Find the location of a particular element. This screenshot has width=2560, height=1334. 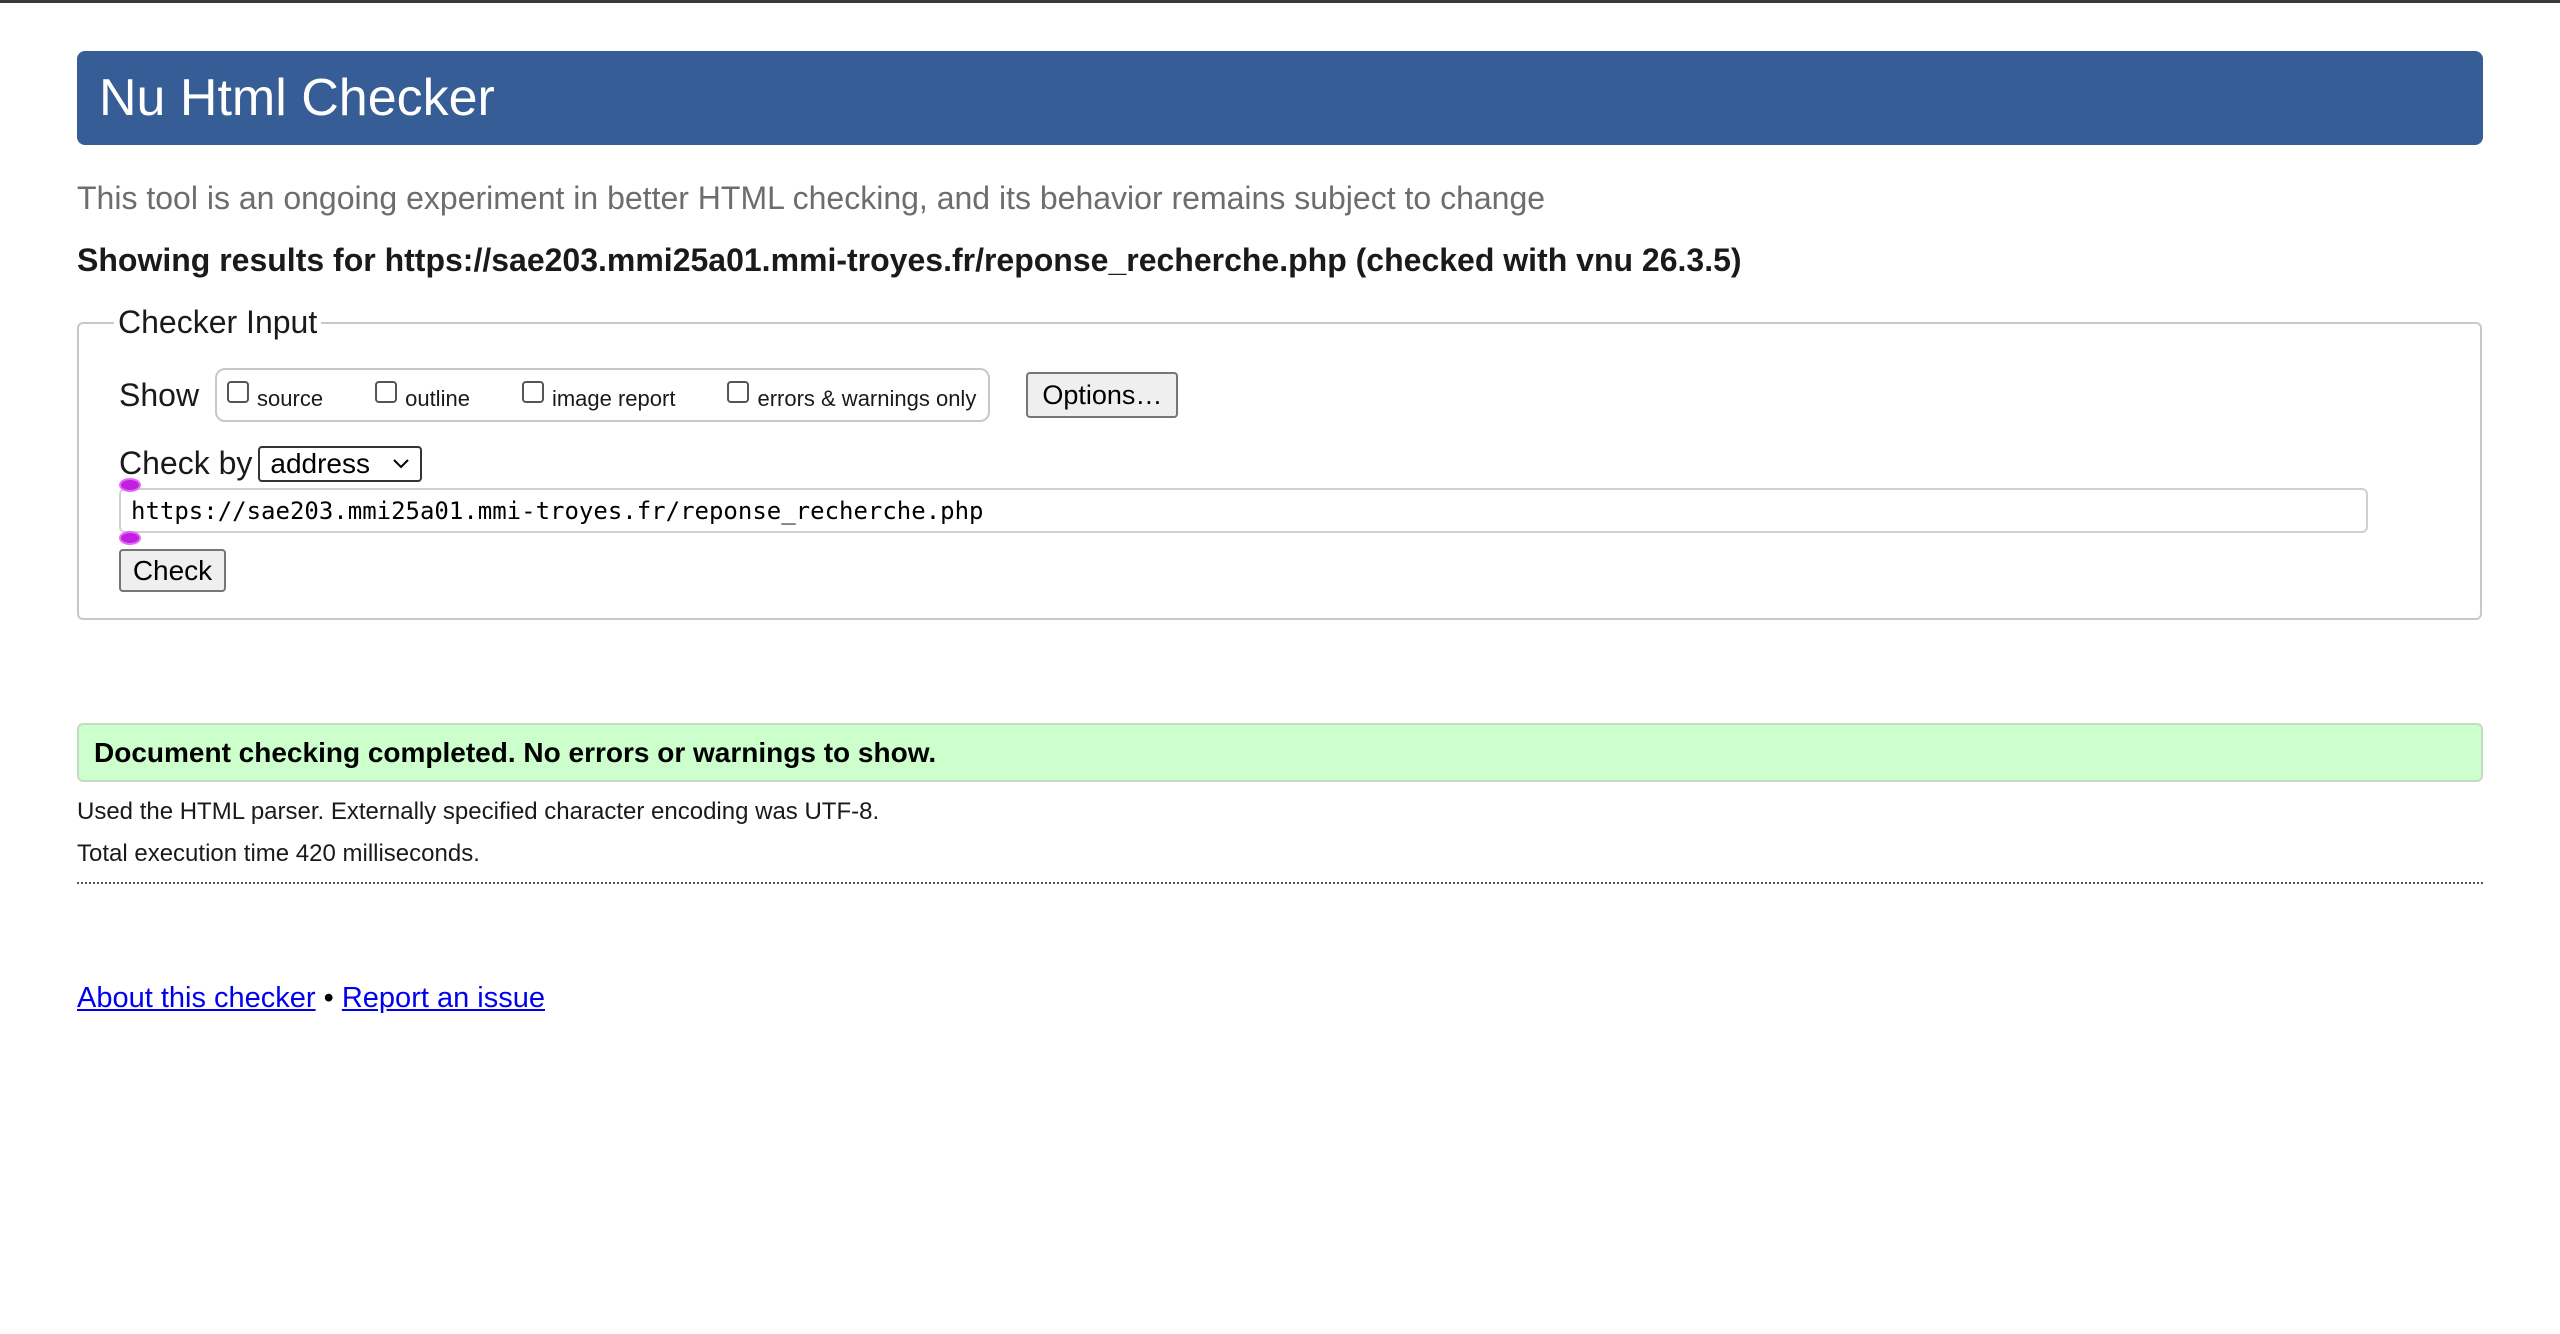

check-by-row: Check by address is located at coordinates (271, 463).